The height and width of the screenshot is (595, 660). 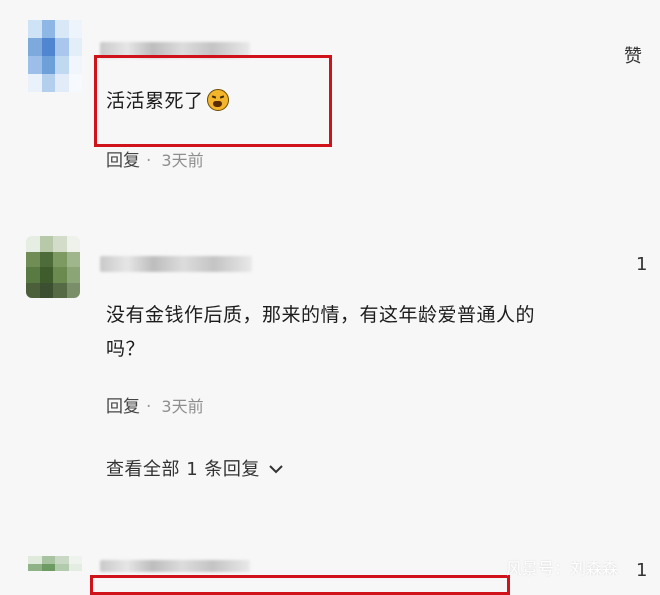 I want to click on comment-text: 没有金钱作后质，那来的情，有这年龄爱普通人的 吗？, so click(x=376, y=332).